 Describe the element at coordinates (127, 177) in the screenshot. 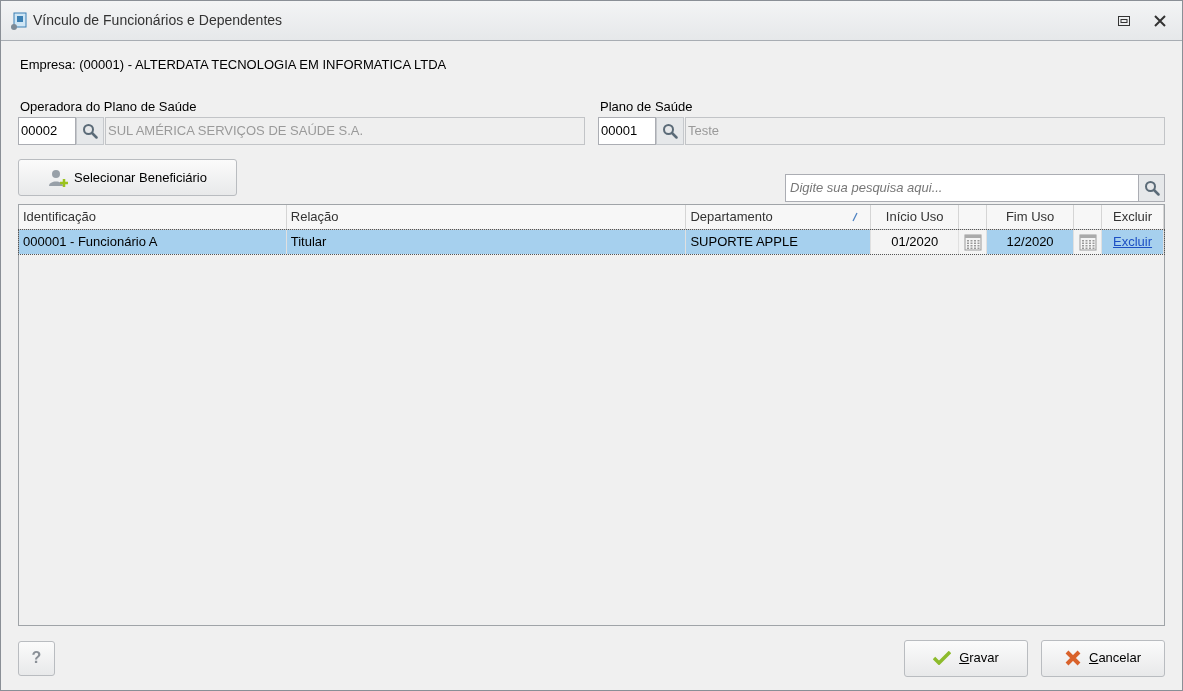

I see `select-beneficiary-button: Selecionar Beneficiário` at that location.